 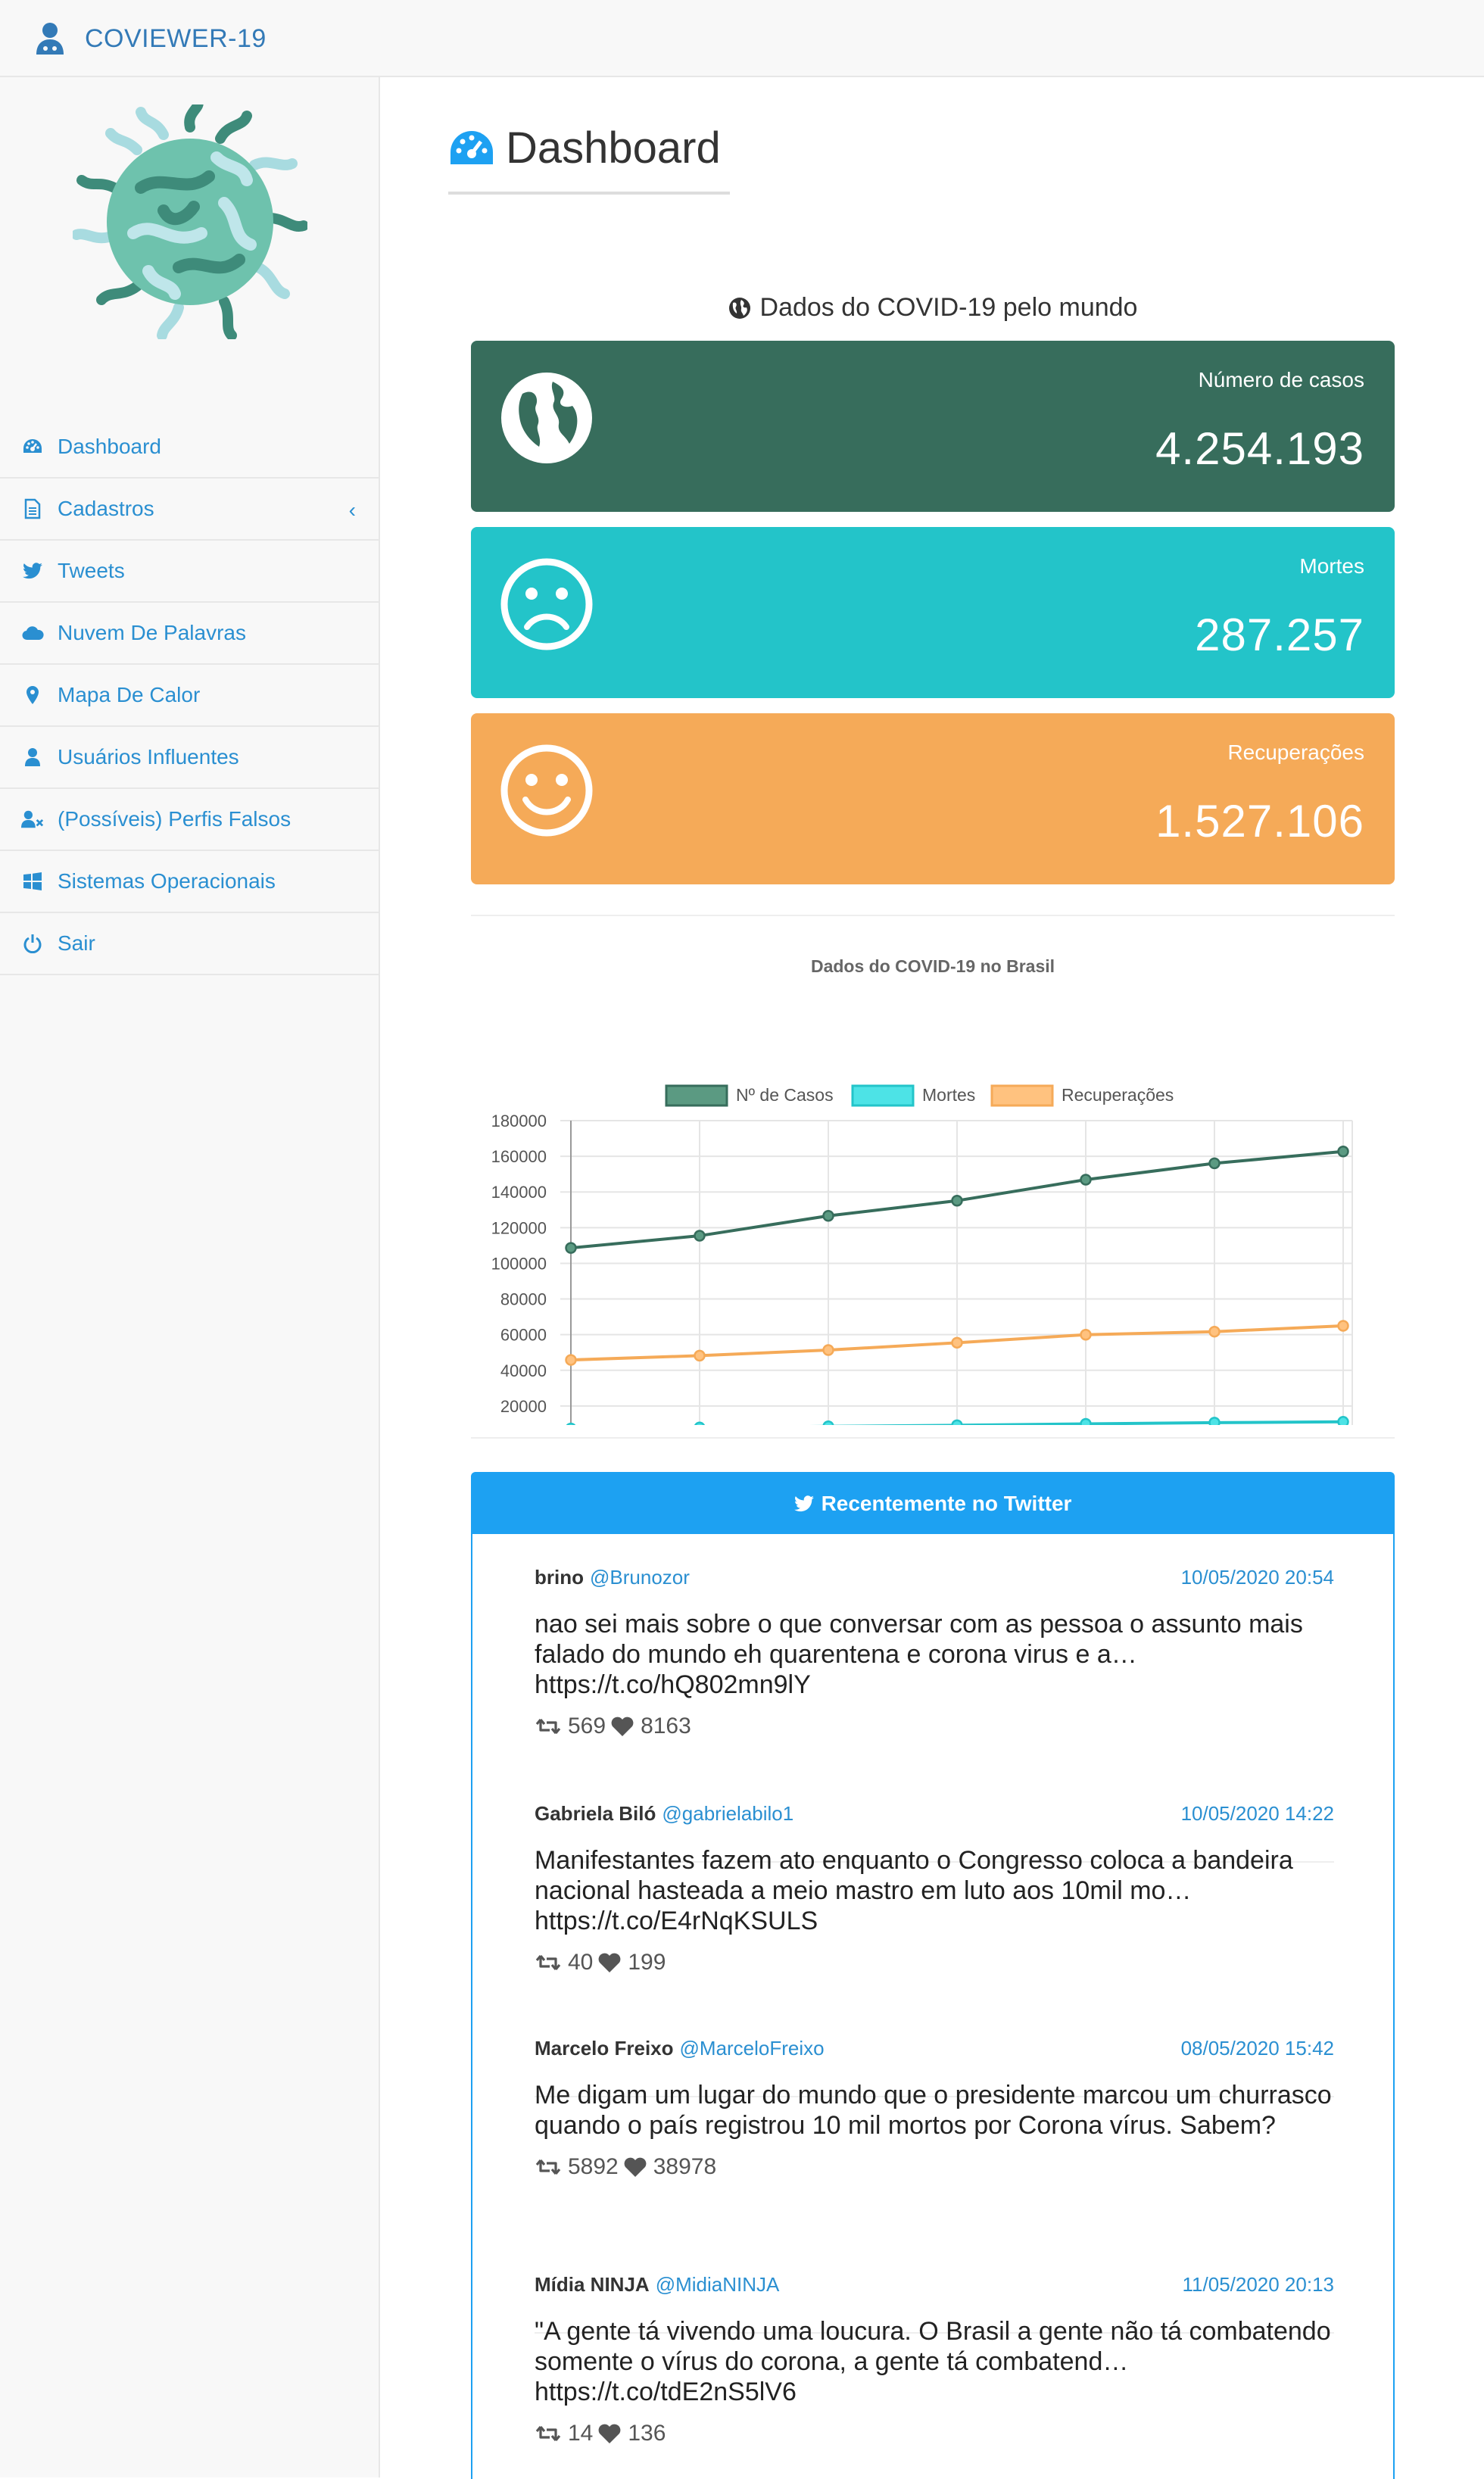 What do you see at coordinates (948, 1095) in the screenshot?
I see `legend-label: Mortes` at bounding box center [948, 1095].